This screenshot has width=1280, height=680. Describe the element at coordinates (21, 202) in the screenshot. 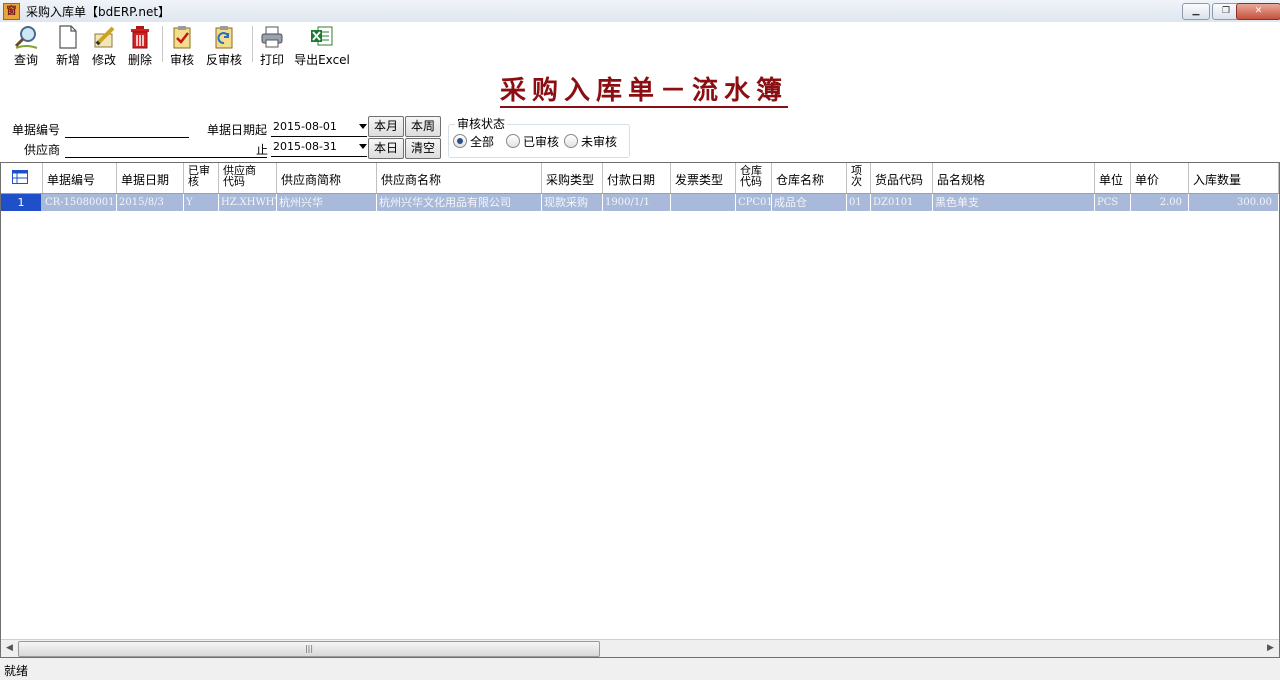

I see `row-number: 1` at that location.